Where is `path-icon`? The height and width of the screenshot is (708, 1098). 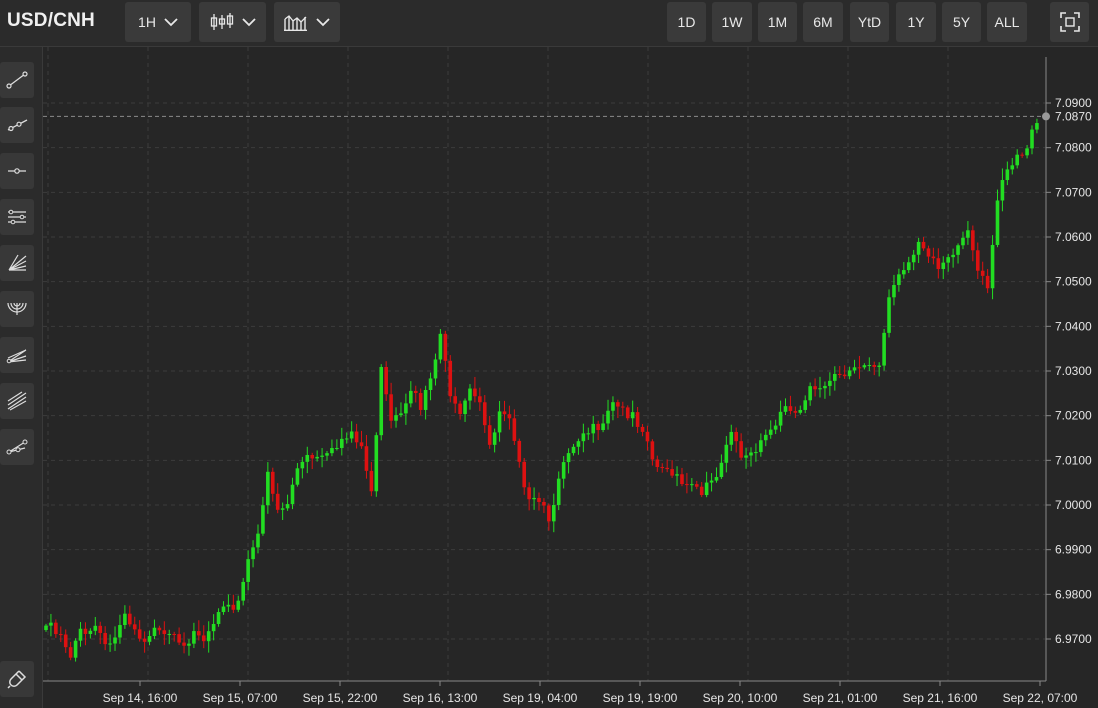 path-icon is located at coordinates (17, 447).